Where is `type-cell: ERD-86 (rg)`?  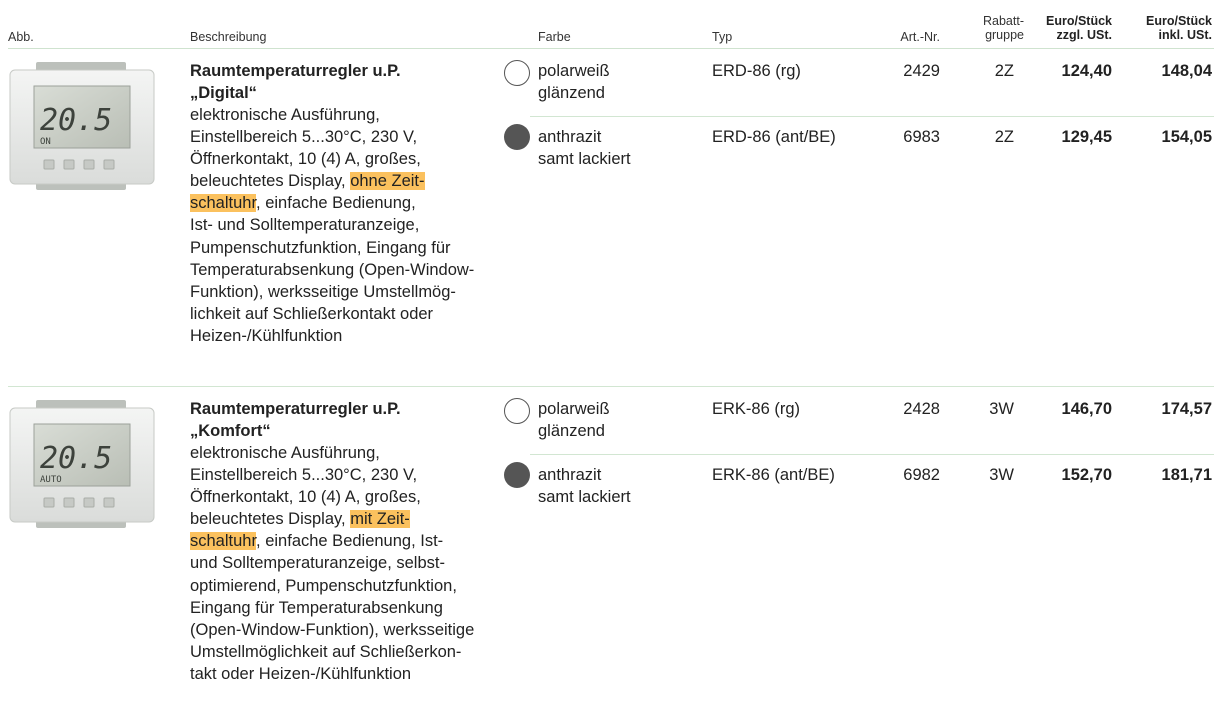 type-cell: ERD-86 (rg) is located at coordinates (756, 71).